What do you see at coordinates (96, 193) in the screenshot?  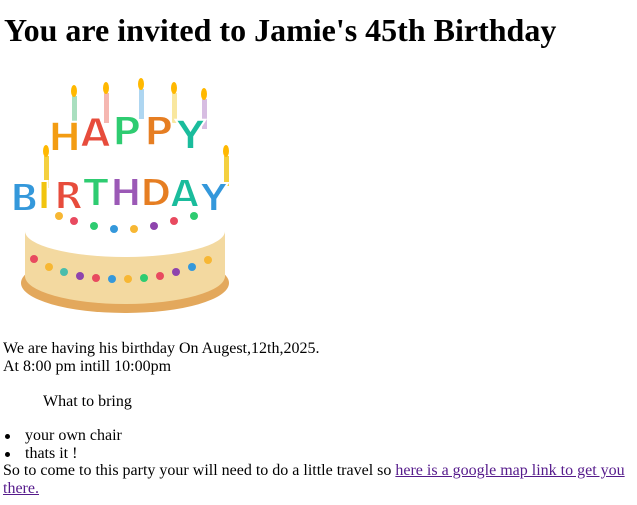 I see `svg-text: T` at bounding box center [96, 193].